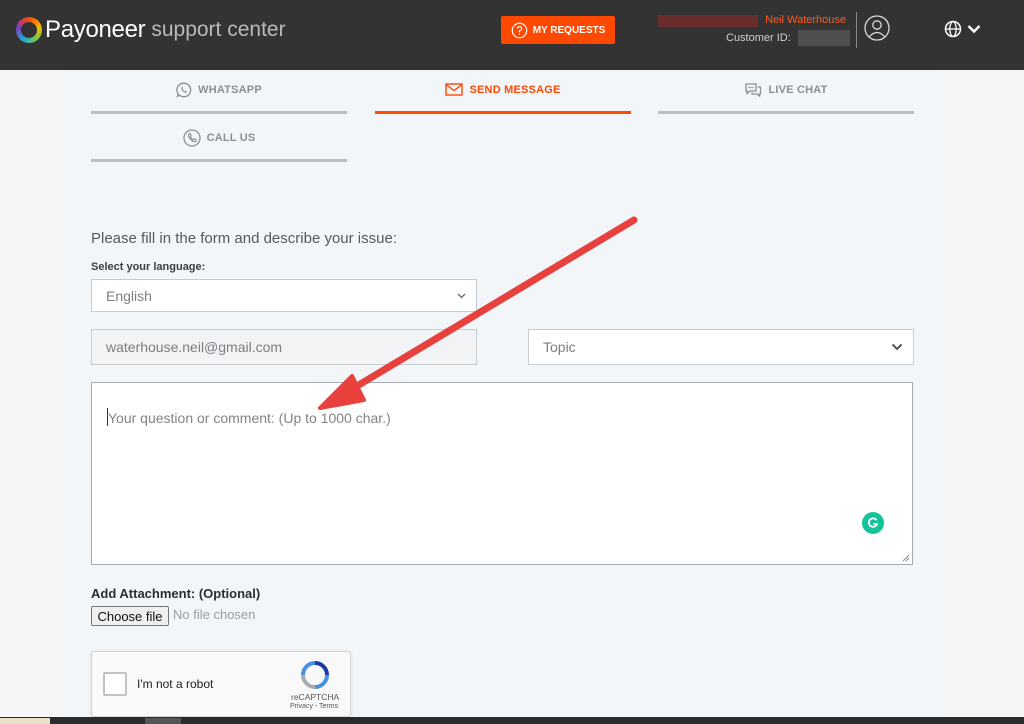  I want to click on grammarly-icon, so click(873, 523).